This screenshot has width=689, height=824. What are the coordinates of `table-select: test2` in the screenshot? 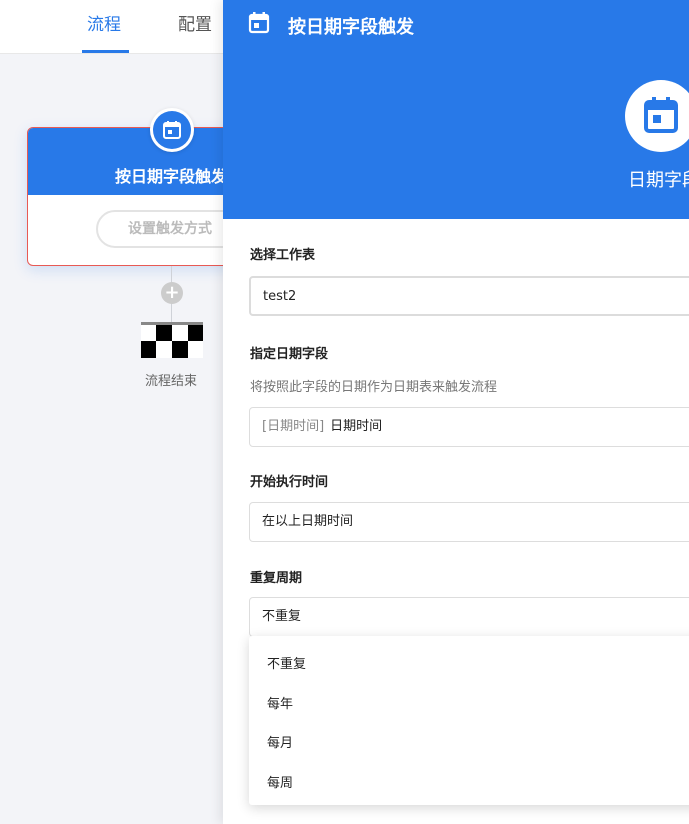 It's located at (469, 296).